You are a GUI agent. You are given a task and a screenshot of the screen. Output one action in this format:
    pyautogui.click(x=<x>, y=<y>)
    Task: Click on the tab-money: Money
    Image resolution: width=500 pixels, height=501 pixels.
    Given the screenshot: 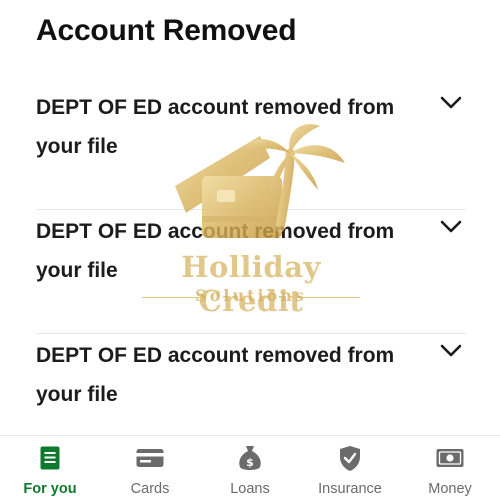 What is the action you would take?
    pyautogui.click(x=450, y=468)
    